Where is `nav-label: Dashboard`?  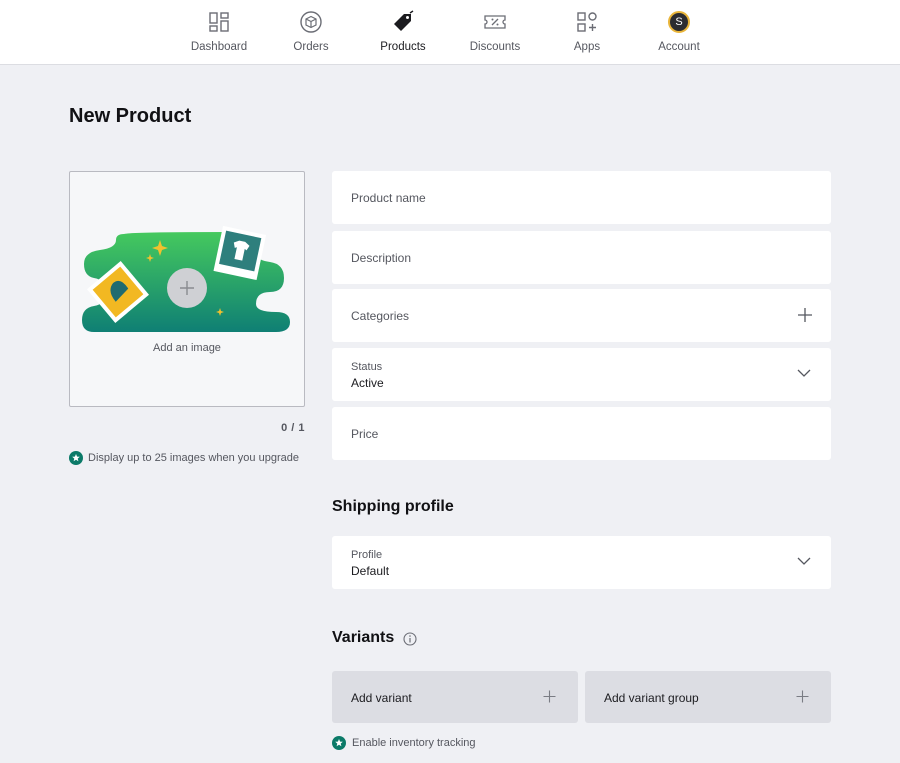
nav-label: Dashboard is located at coordinates (219, 47).